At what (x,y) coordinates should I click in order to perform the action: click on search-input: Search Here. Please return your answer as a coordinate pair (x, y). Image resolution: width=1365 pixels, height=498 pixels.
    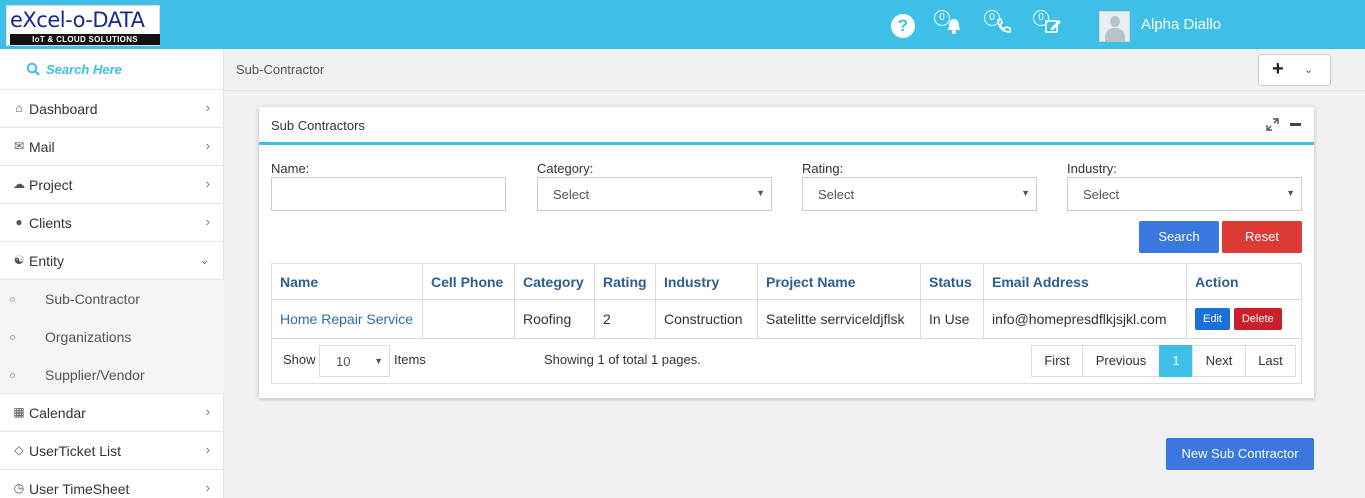
    Looking at the image, I should click on (84, 69).